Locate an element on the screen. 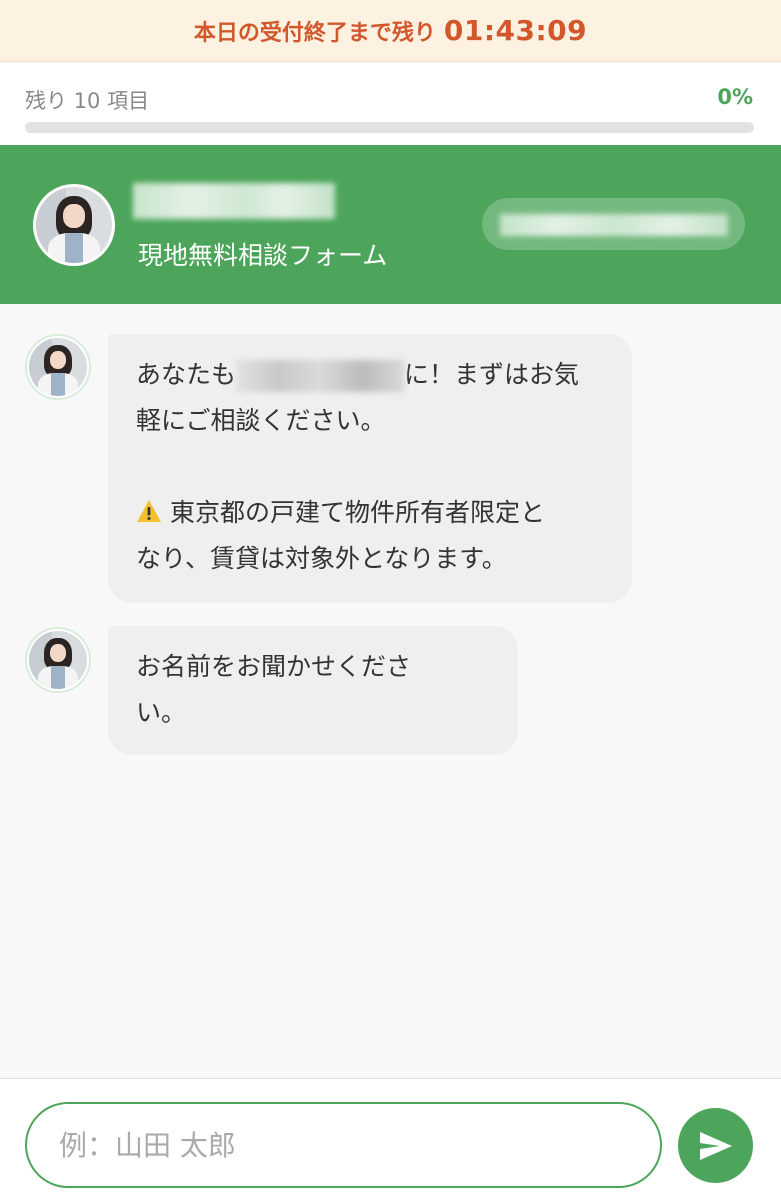  send-button is located at coordinates (715, 1145).